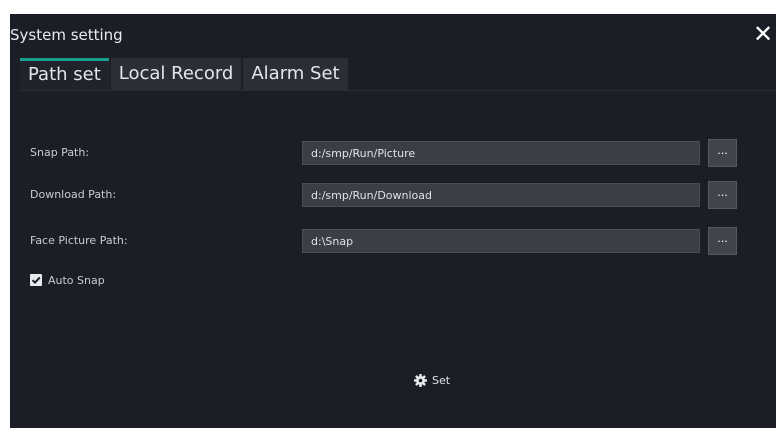 This screenshot has width=776, height=428. What do you see at coordinates (393, 36) in the screenshot?
I see `title-bar: System setting ✕` at bounding box center [393, 36].